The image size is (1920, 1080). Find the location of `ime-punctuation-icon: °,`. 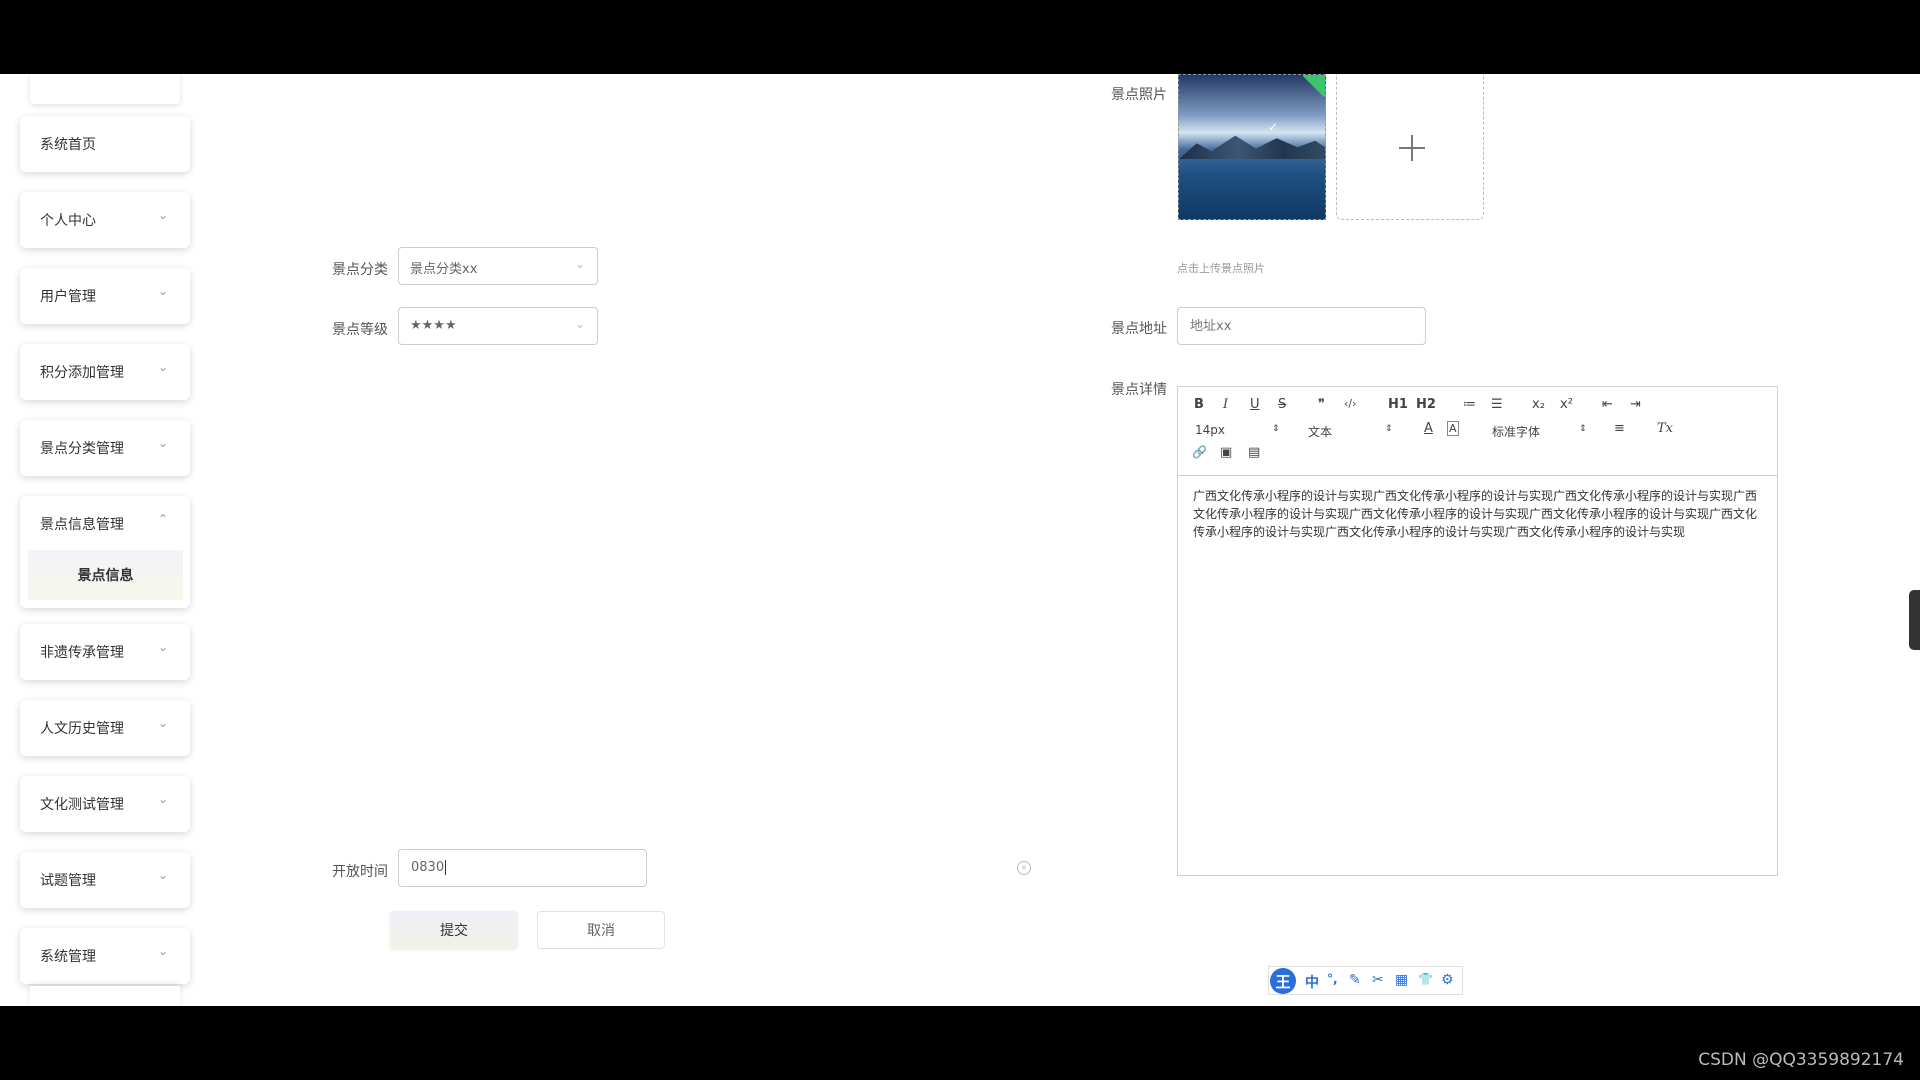

ime-punctuation-icon: °, is located at coordinates (1332, 979).